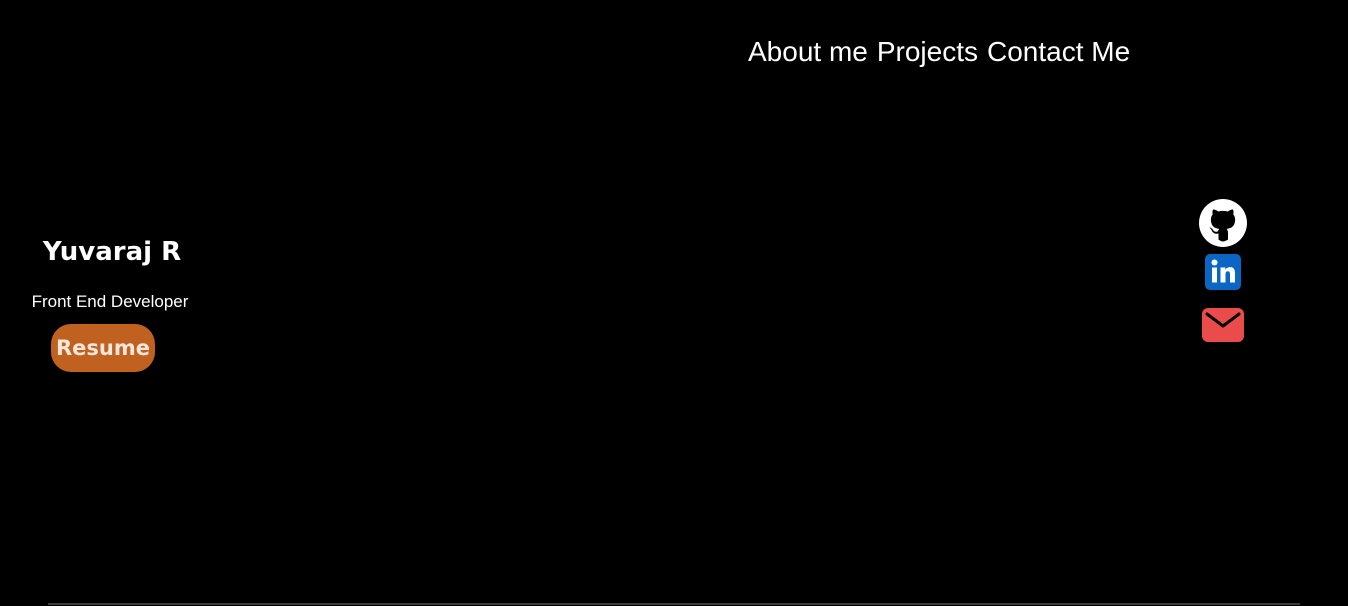  What do you see at coordinates (808, 52) in the screenshot?
I see `nav-item-about-me: About me` at bounding box center [808, 52].